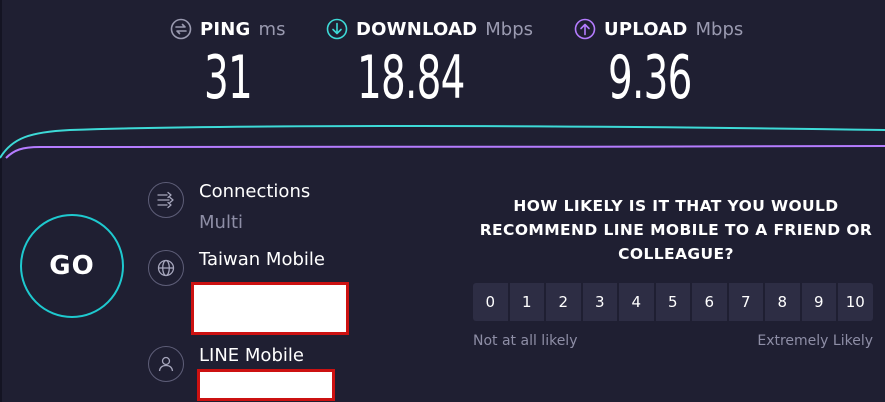  Describe the element at coordinates (166, 364) in the screenshot. I see `user-icon` at that location.